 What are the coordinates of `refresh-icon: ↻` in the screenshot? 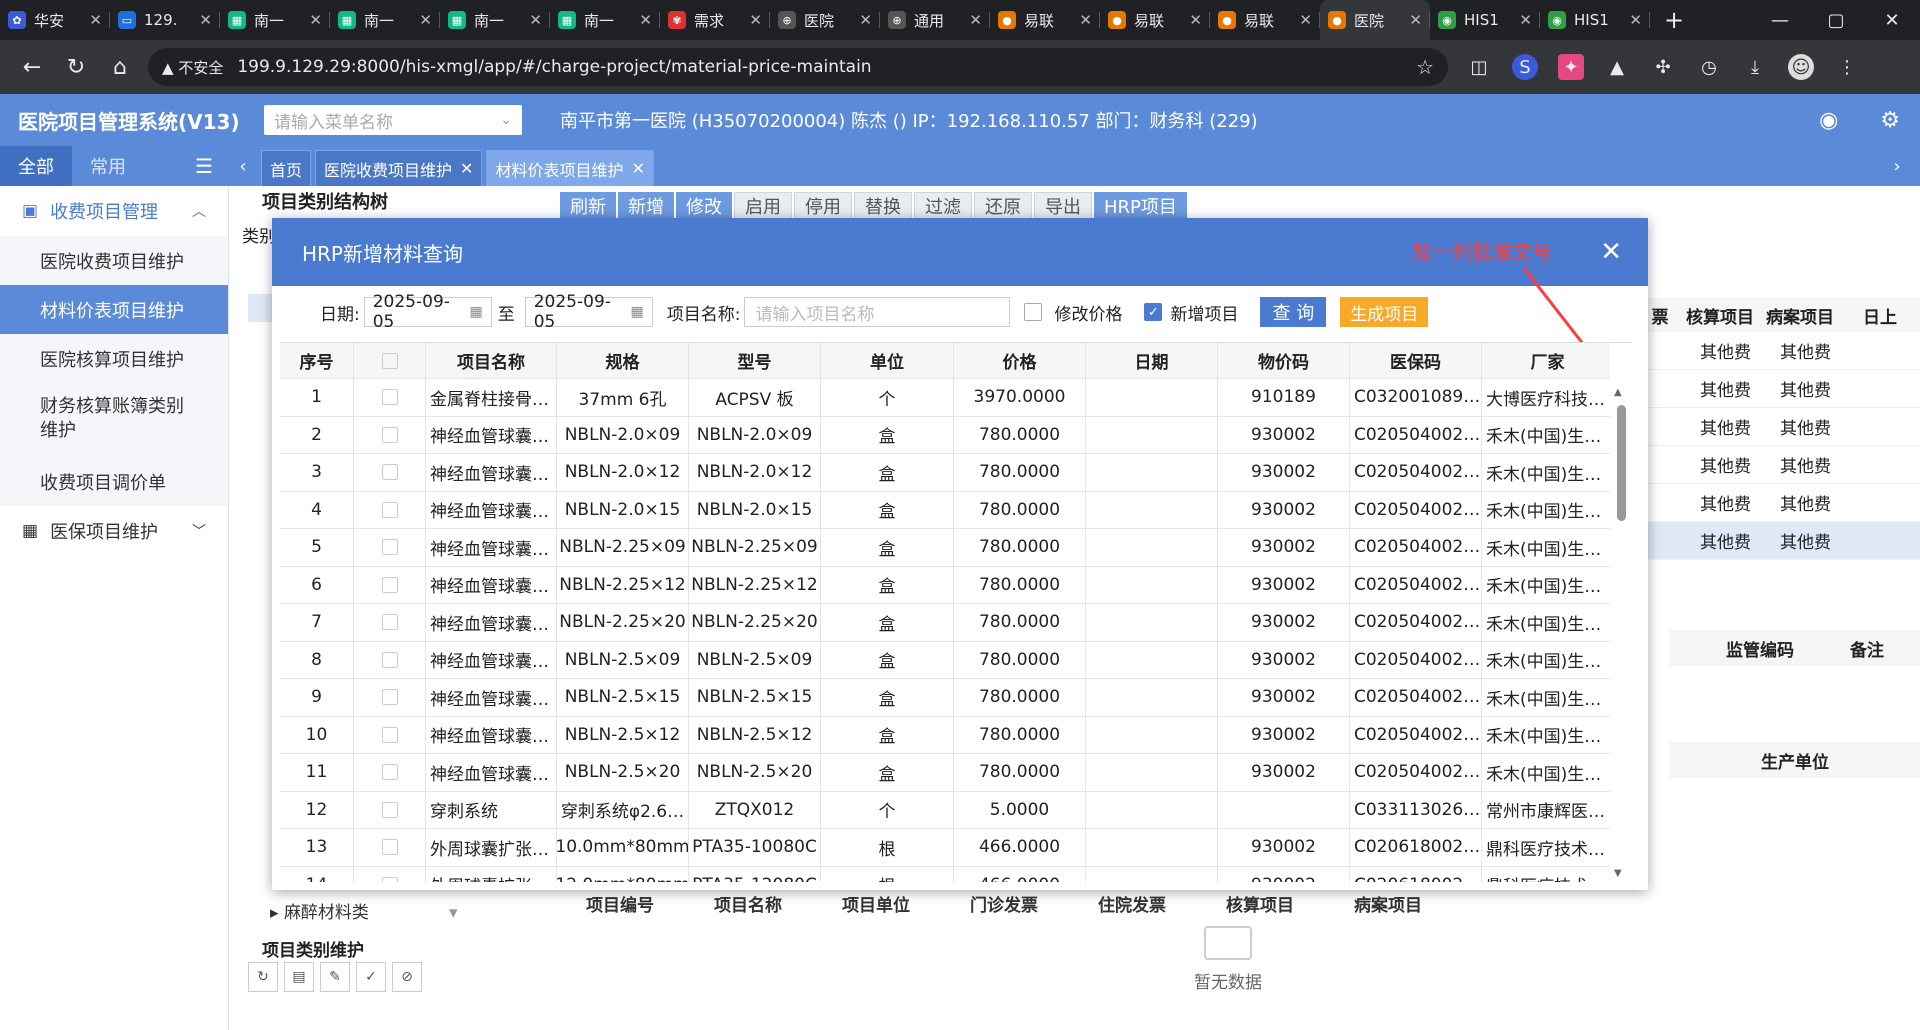 It's located at (263, 977).